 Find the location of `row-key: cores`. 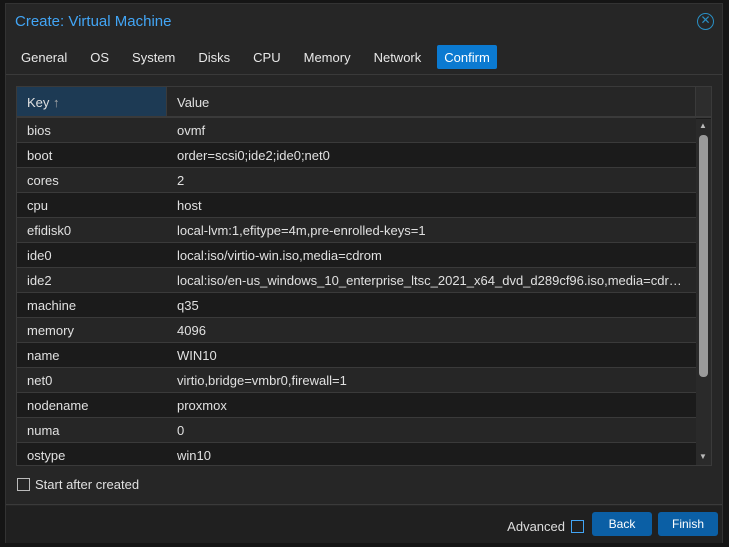

row-key: cores is located at coordinates (43, 180).